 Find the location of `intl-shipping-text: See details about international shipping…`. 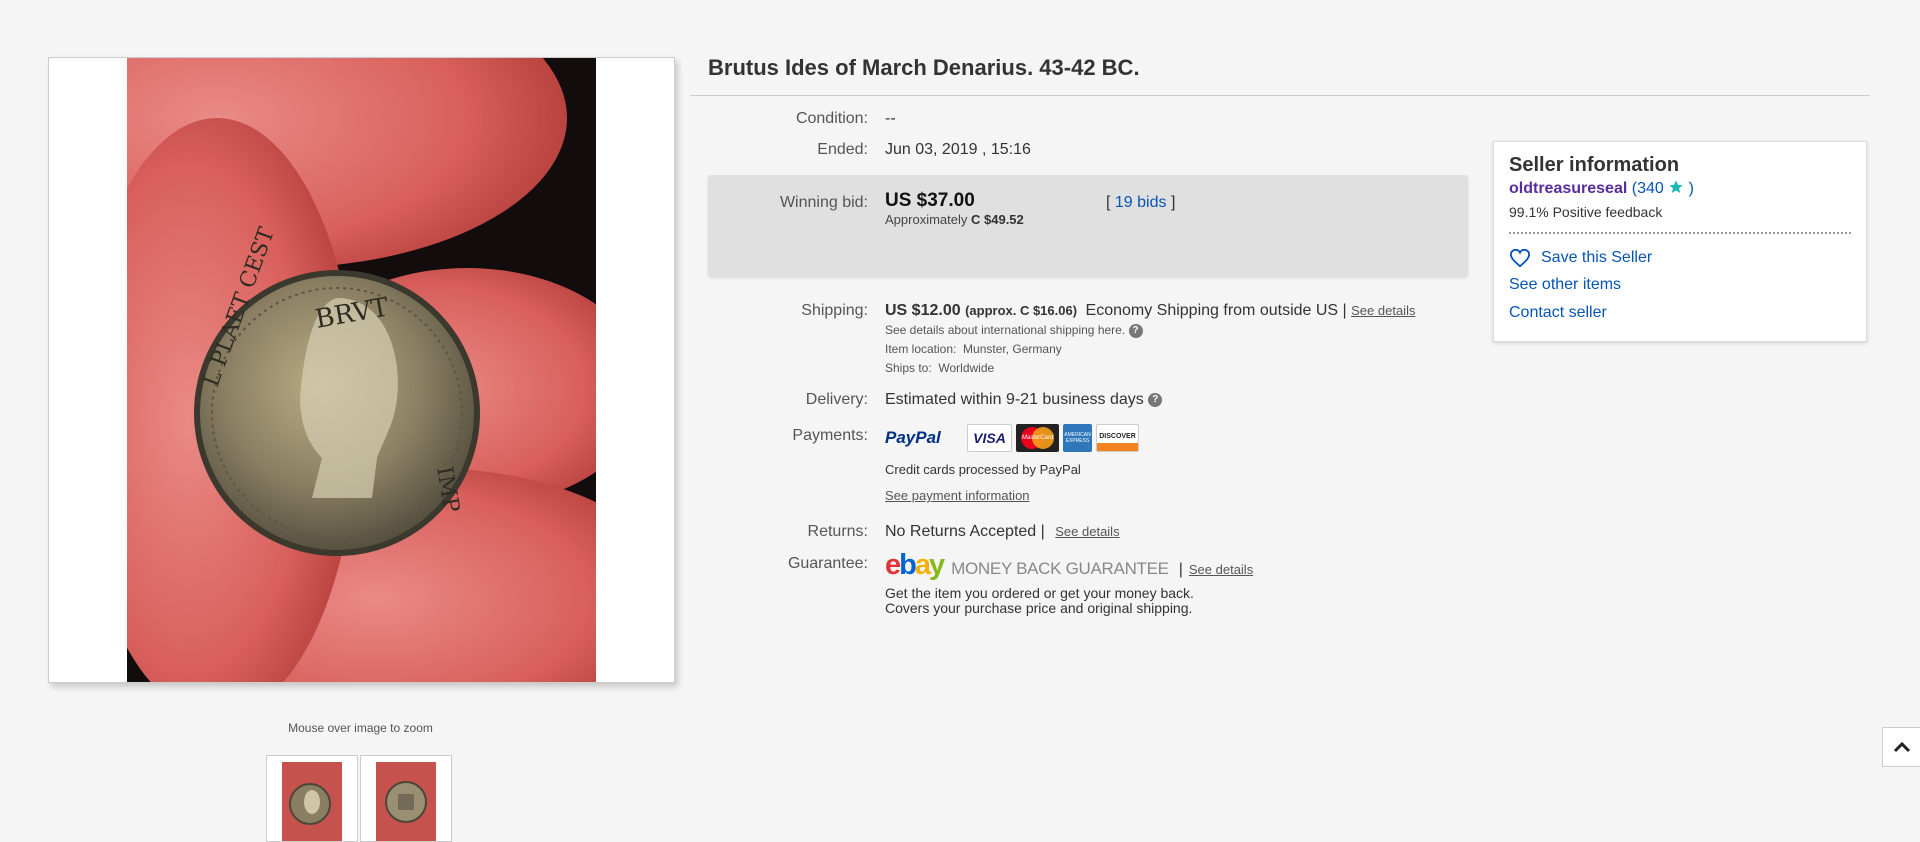

intl-shipping-text: See details about international shipping… is located at coordinates (1005, 330).